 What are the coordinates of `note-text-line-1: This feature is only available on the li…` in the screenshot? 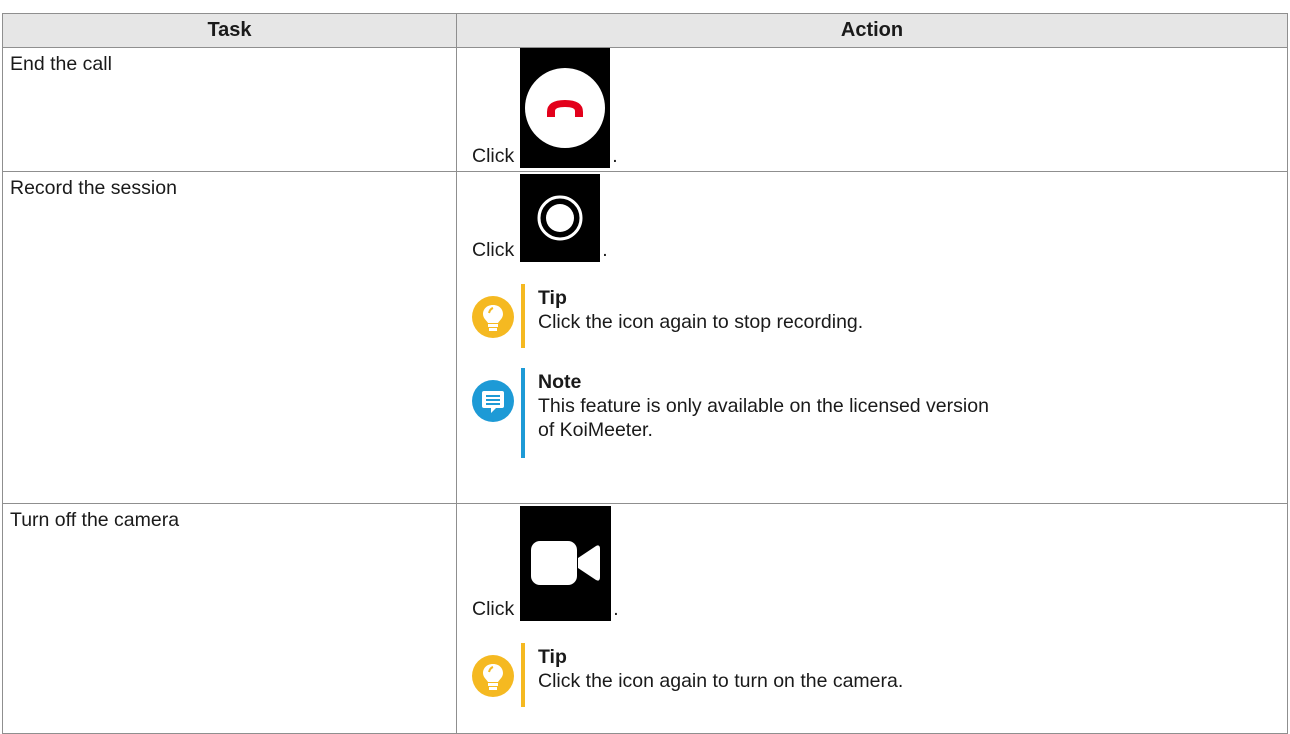 It's located at (763, 406).